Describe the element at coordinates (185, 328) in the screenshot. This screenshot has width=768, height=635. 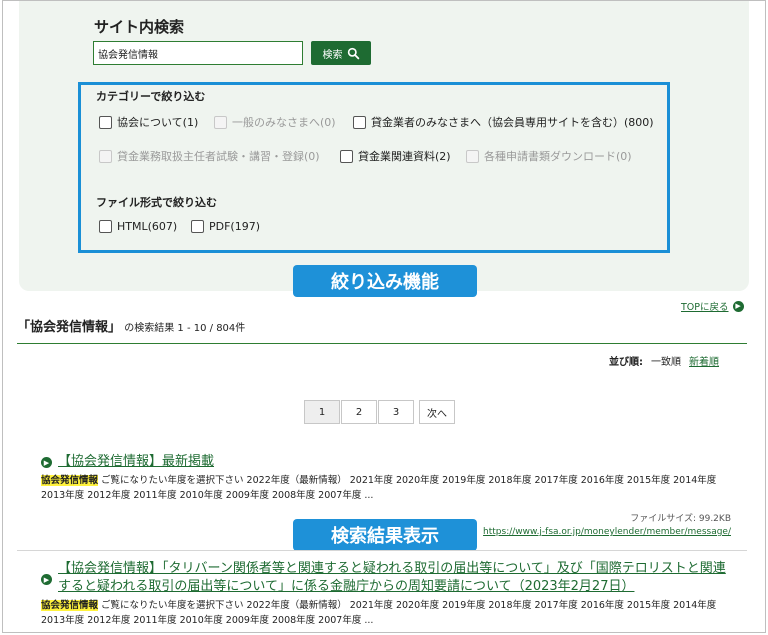
I see `summary-text: の検索結果 1 - 10 / 804件` at that location.